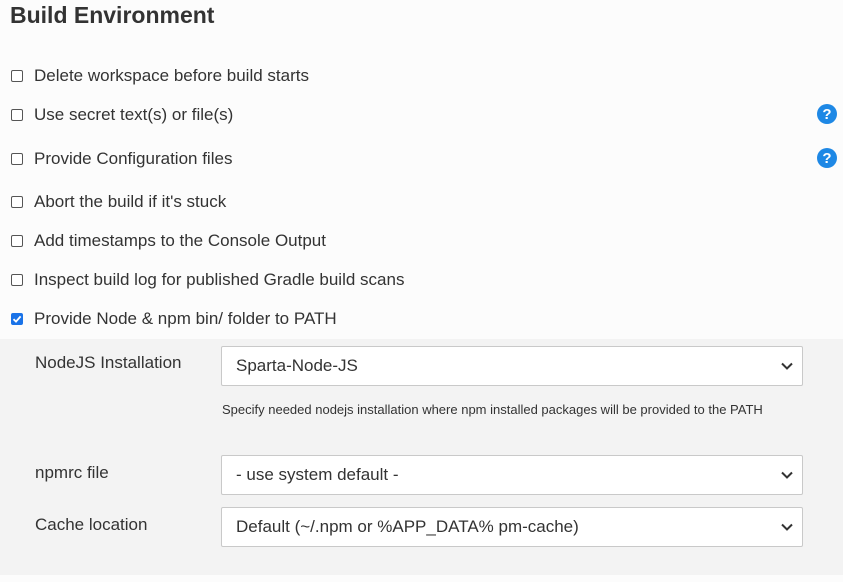  What do you see at coordinates (133, 158) in the screenshot?
I see `option-label: Provide Configuration files` at bounding box center [133, 158].